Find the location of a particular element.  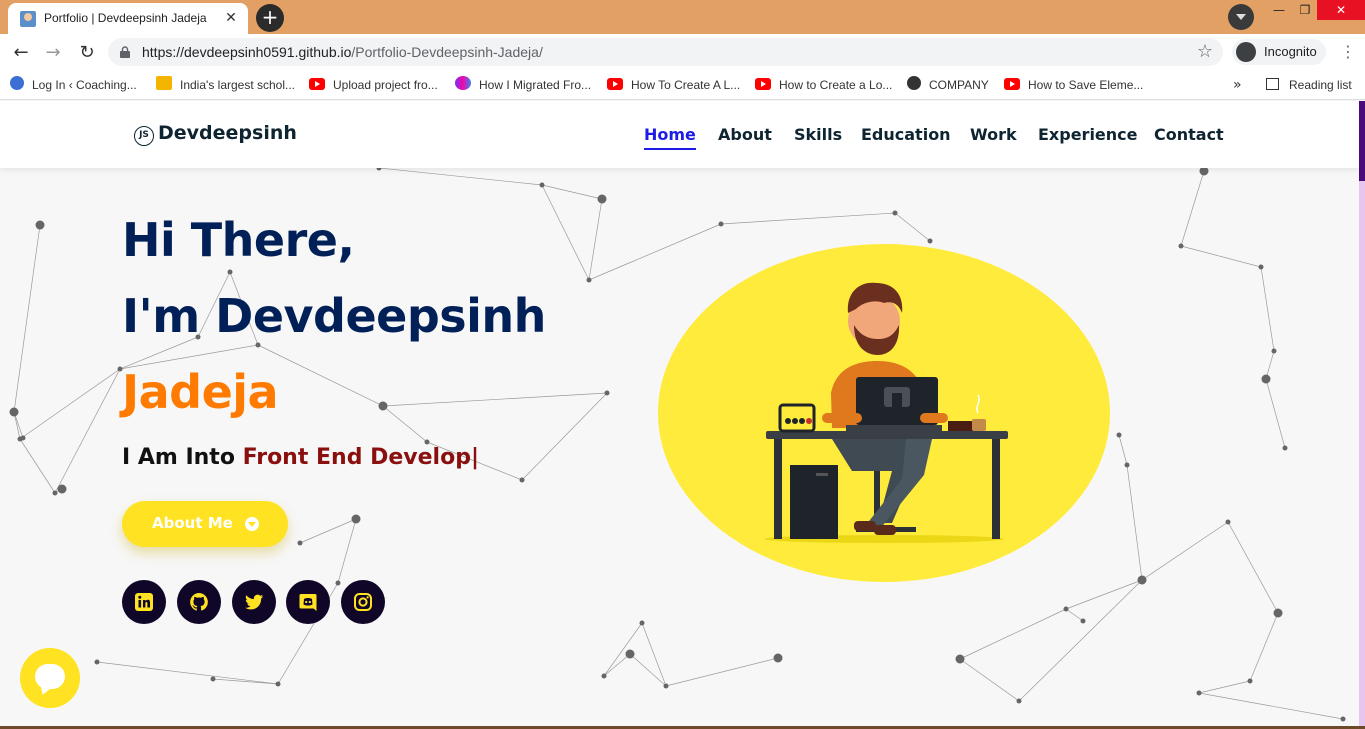

scrollbar-thumb is located at coordinates (1362, 141).